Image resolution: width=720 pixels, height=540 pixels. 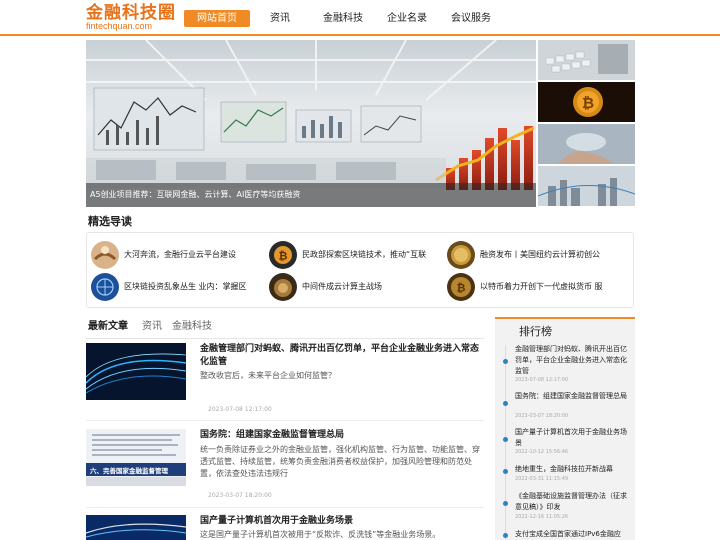 I want to click on featured-item-text: 融资发布丨美国纽约云计算初创公, so click(x=540, y=254).